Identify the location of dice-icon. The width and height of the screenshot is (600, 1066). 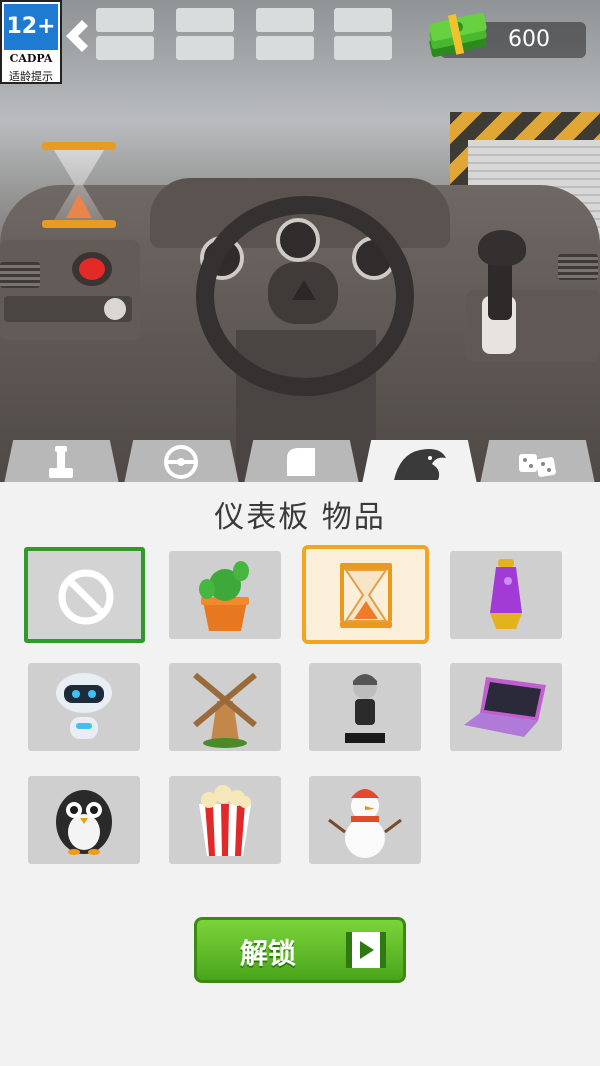
(537, 465).